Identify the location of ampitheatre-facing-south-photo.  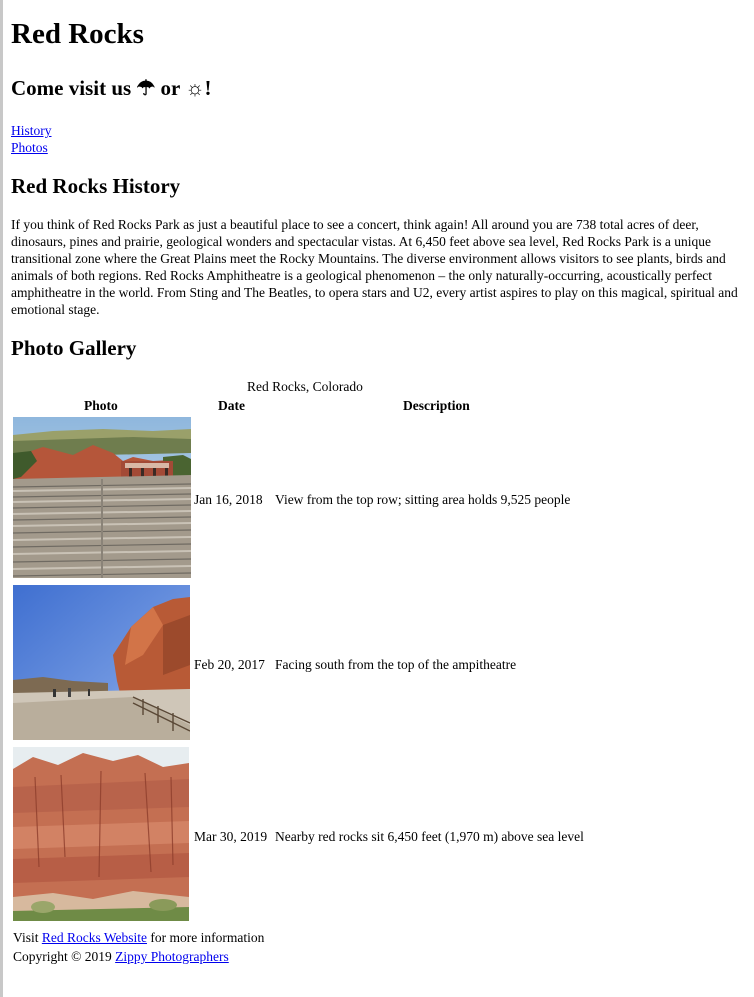
(101, 662).